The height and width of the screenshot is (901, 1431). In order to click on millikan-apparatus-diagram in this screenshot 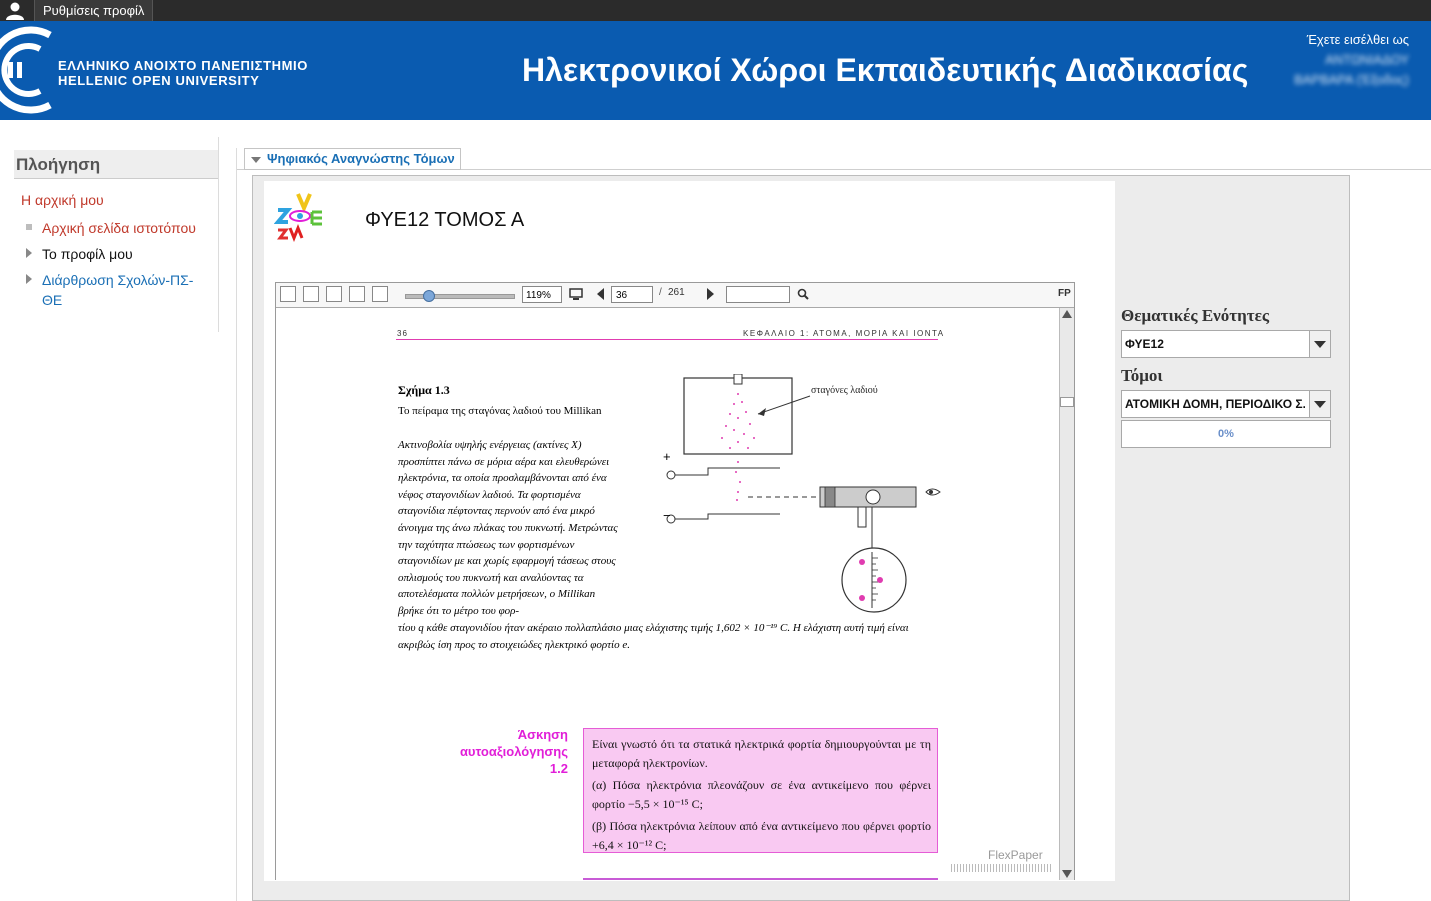, I will do `click(803, 493)`.